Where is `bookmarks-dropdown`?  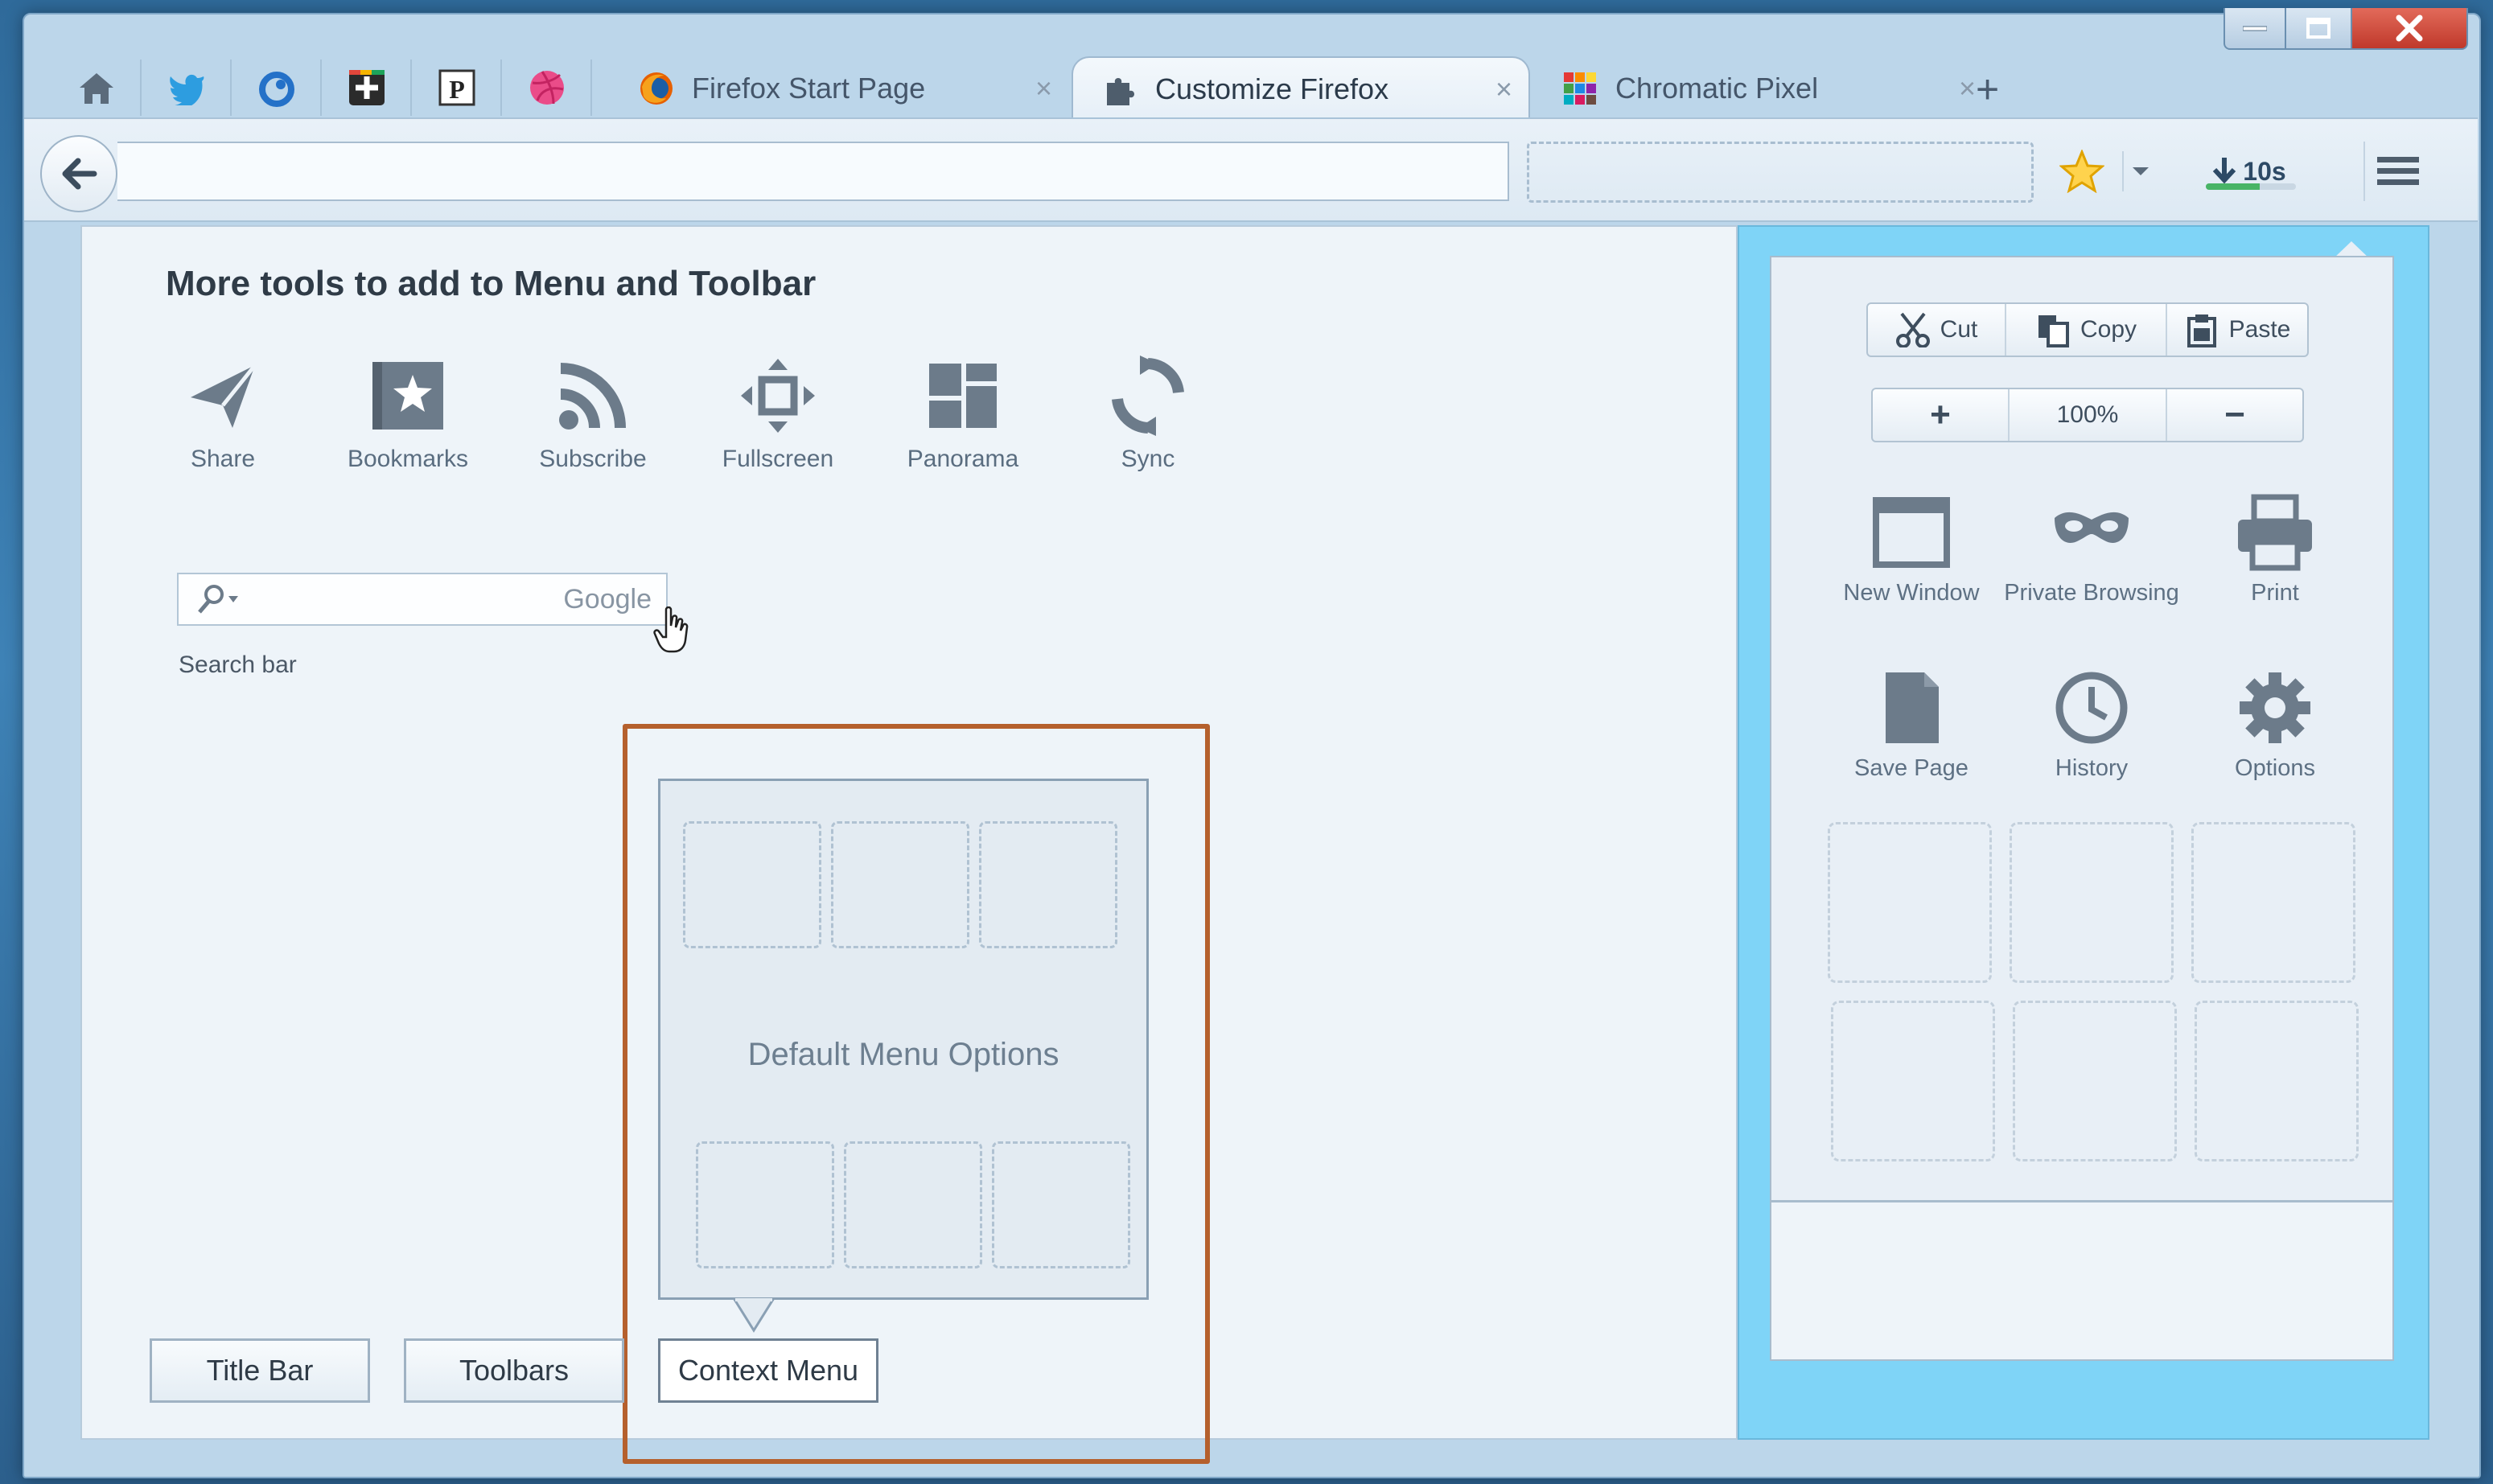
bookmarks-dropdown is located at coordinates (2140, 171).